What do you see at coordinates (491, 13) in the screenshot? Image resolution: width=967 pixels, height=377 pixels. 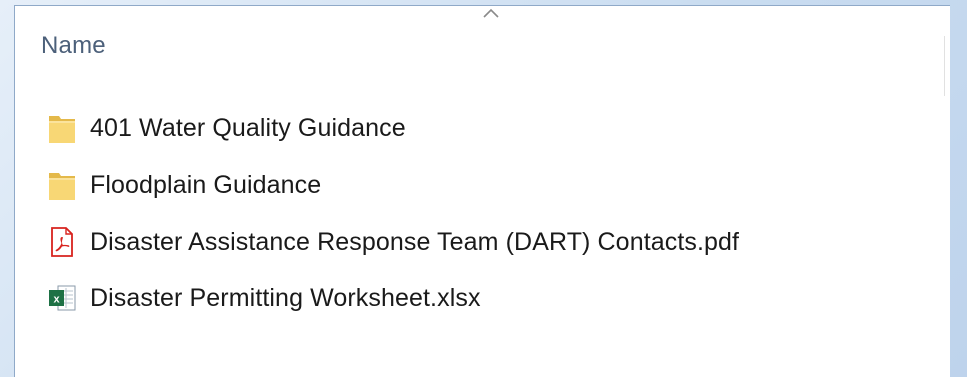 I see `sort-ascending-icon` at bounding box center [491, 13].